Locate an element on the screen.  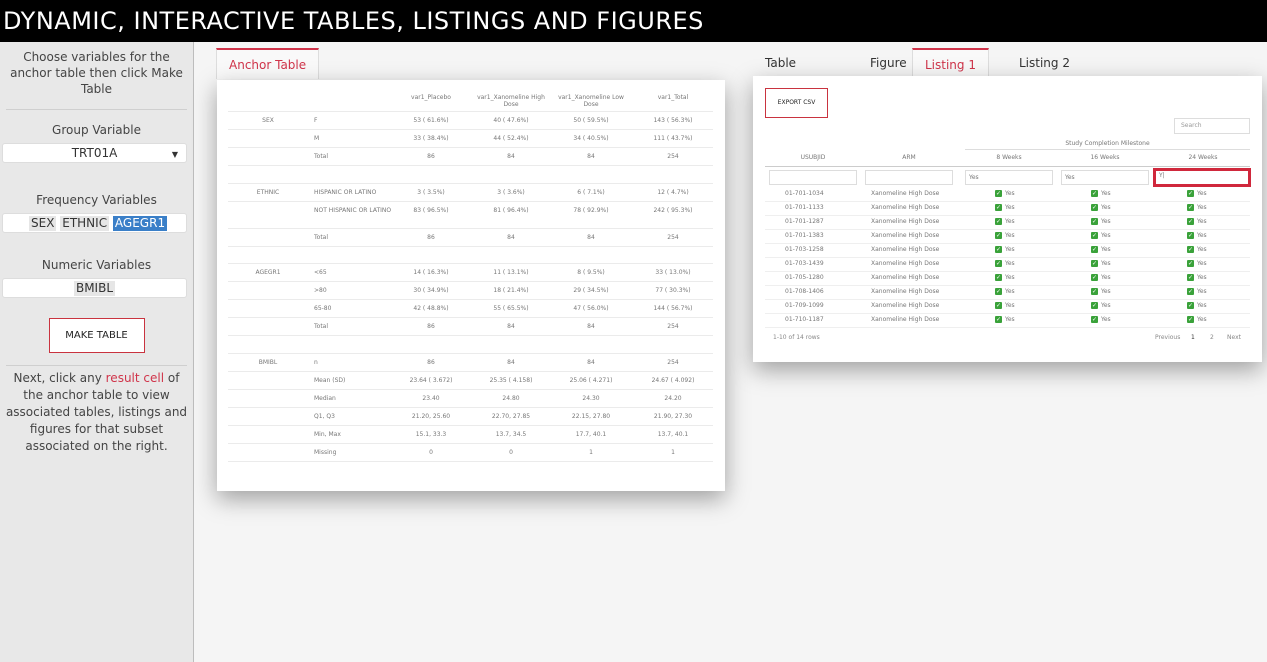
pagination-previous: Previous is located at coordinates (1167, 337).